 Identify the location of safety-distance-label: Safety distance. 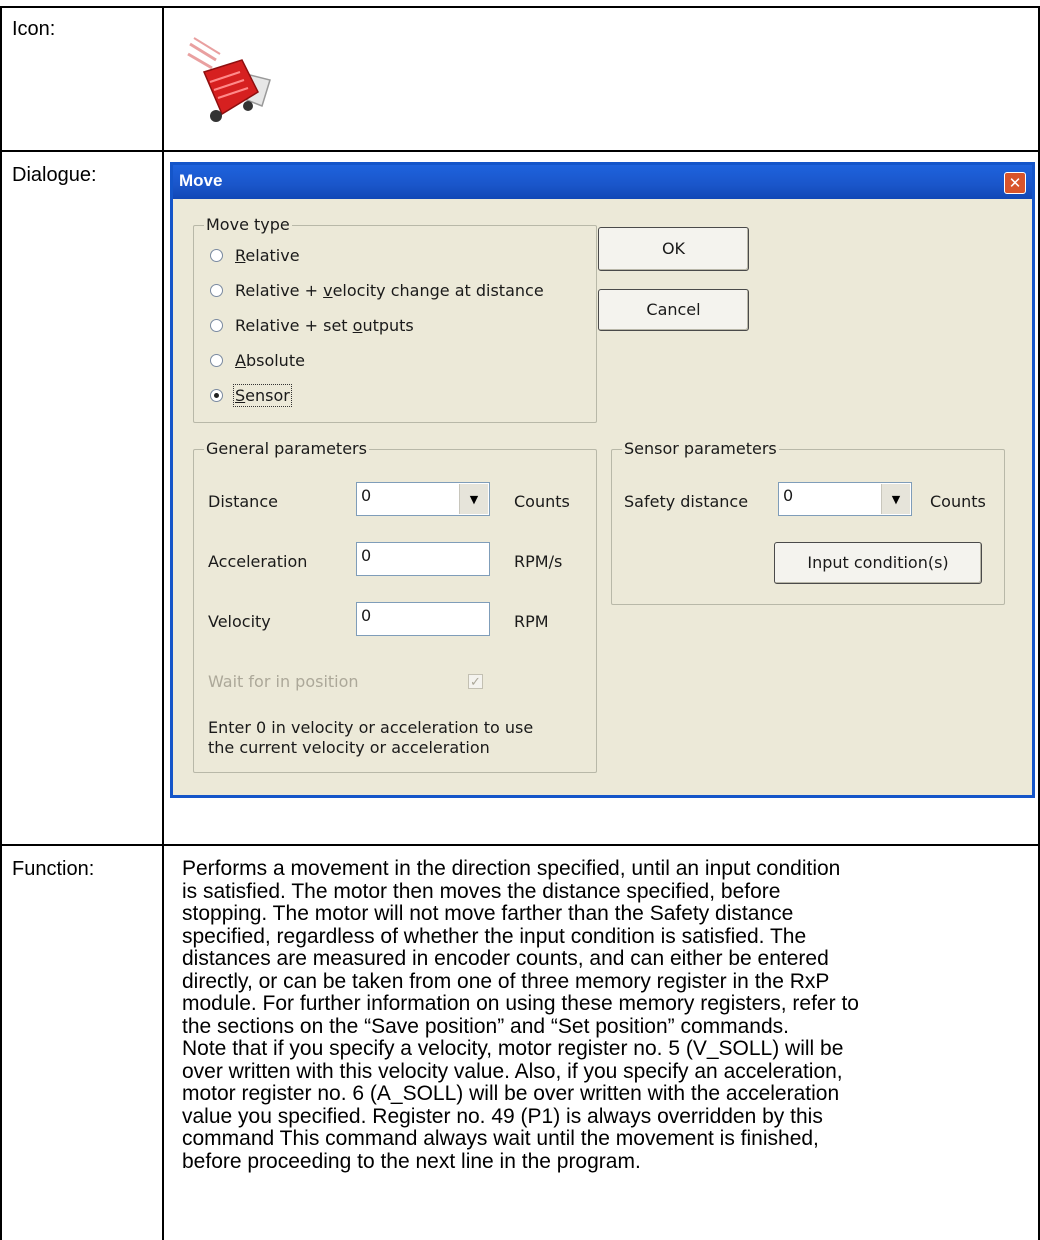
(686, 501).